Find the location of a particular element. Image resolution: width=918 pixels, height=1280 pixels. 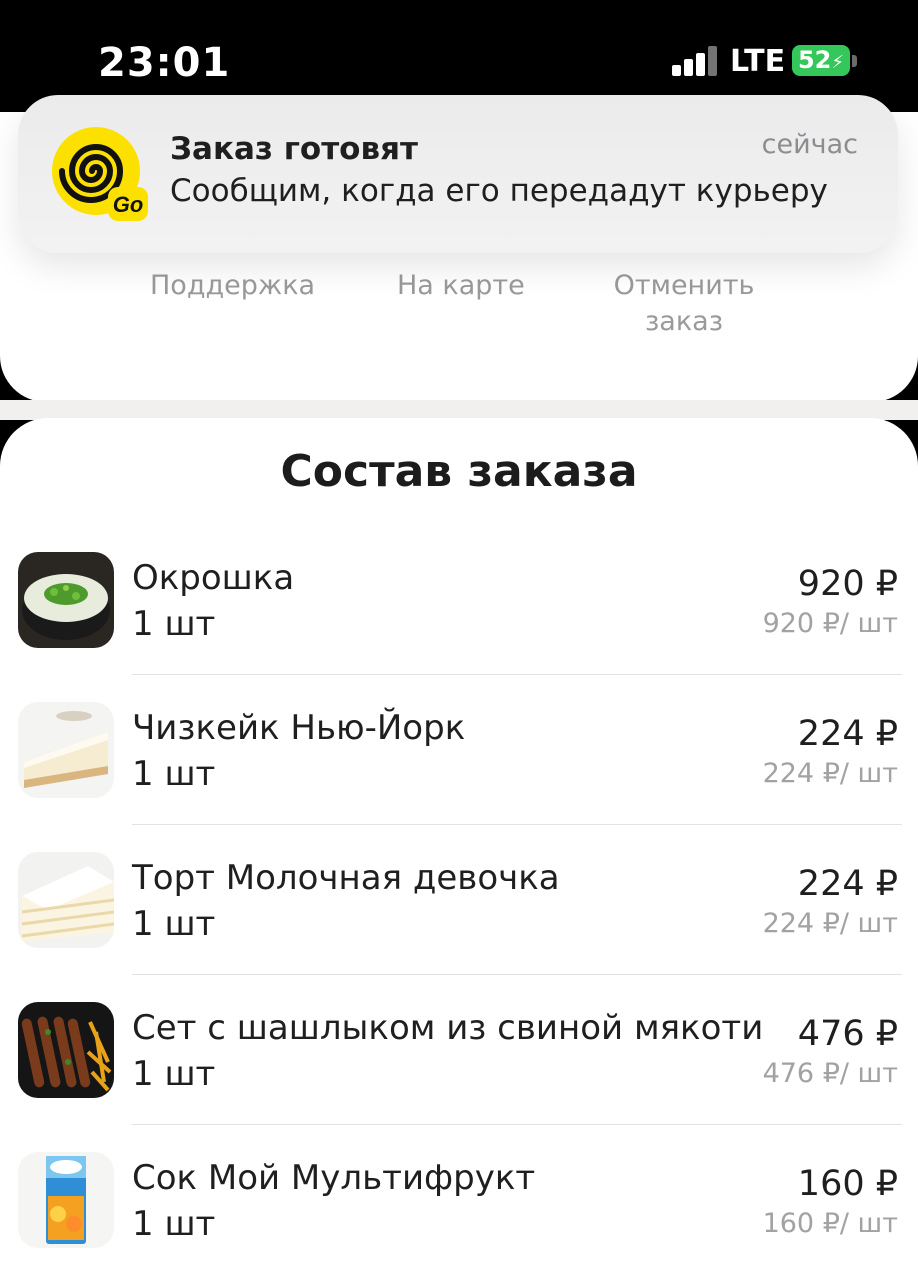

svg-text: Go is located at coordinates (128, 204).